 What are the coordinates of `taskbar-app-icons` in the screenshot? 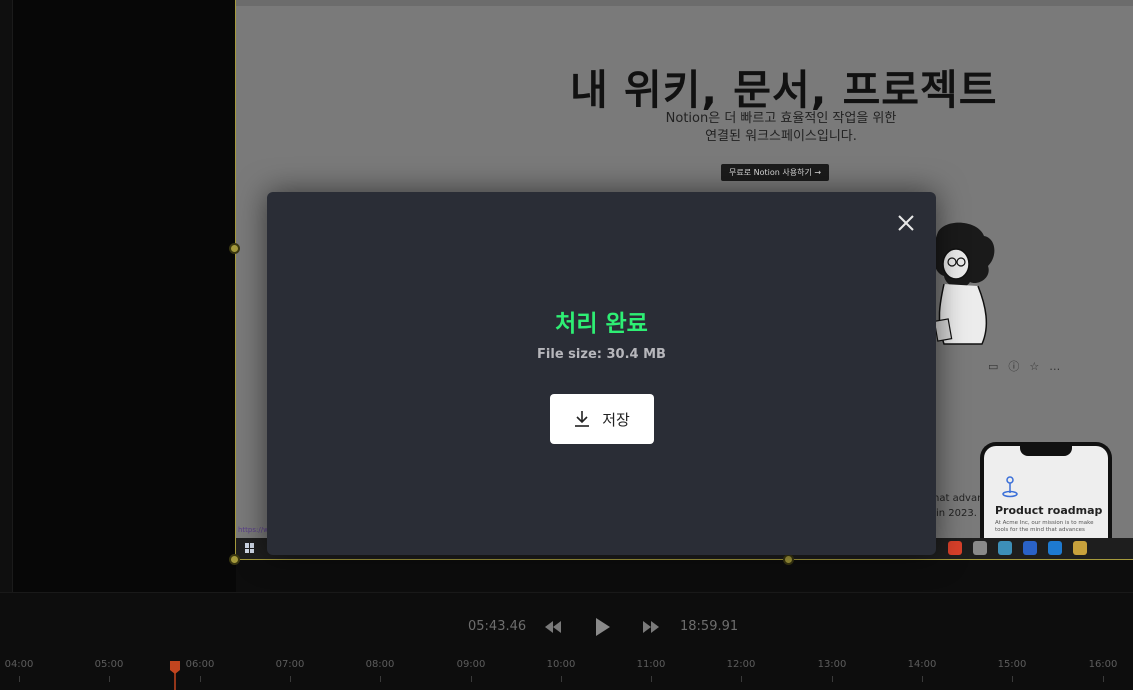 It's located at (1017, 548).